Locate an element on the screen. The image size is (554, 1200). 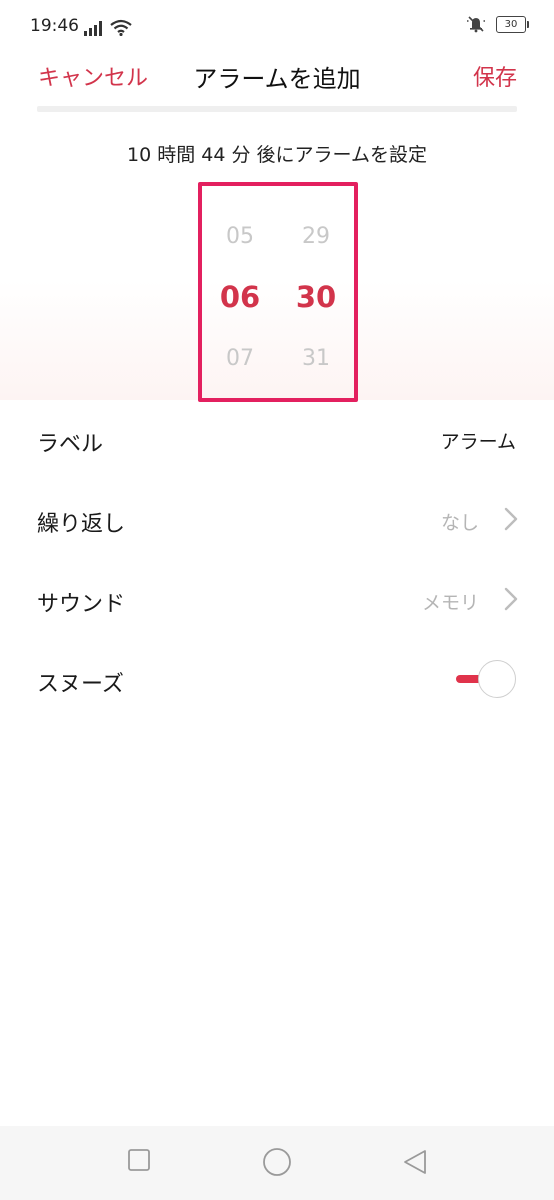
signal-icon is located at coordinates (93, 28).